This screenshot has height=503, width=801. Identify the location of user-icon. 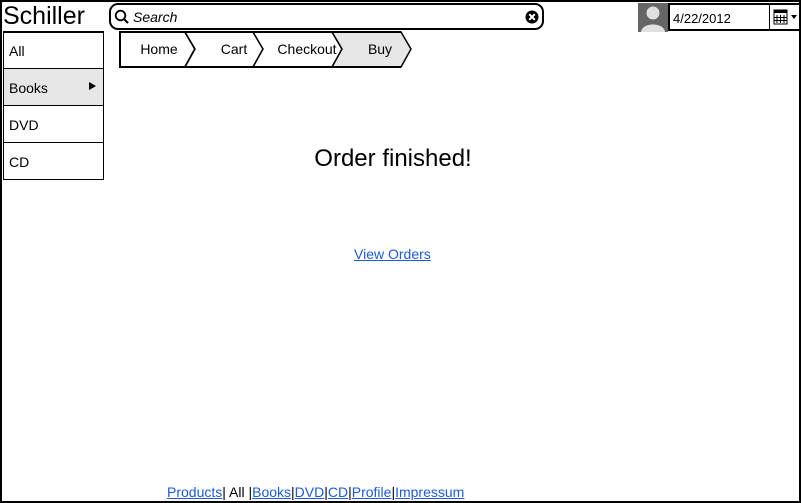
(653, 17).